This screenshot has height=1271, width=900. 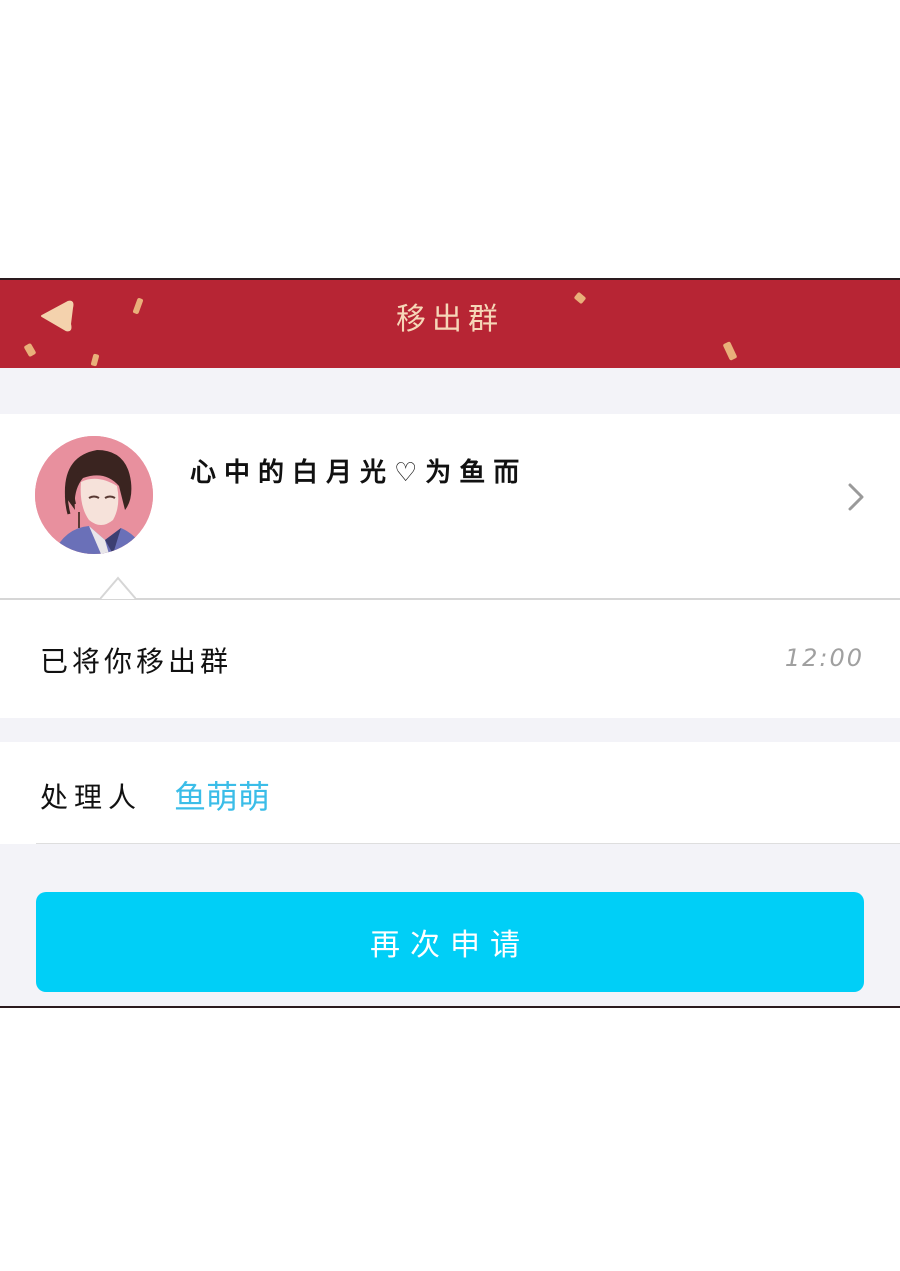 I want to click on avatar-illustration, so click(x=94, y=495).